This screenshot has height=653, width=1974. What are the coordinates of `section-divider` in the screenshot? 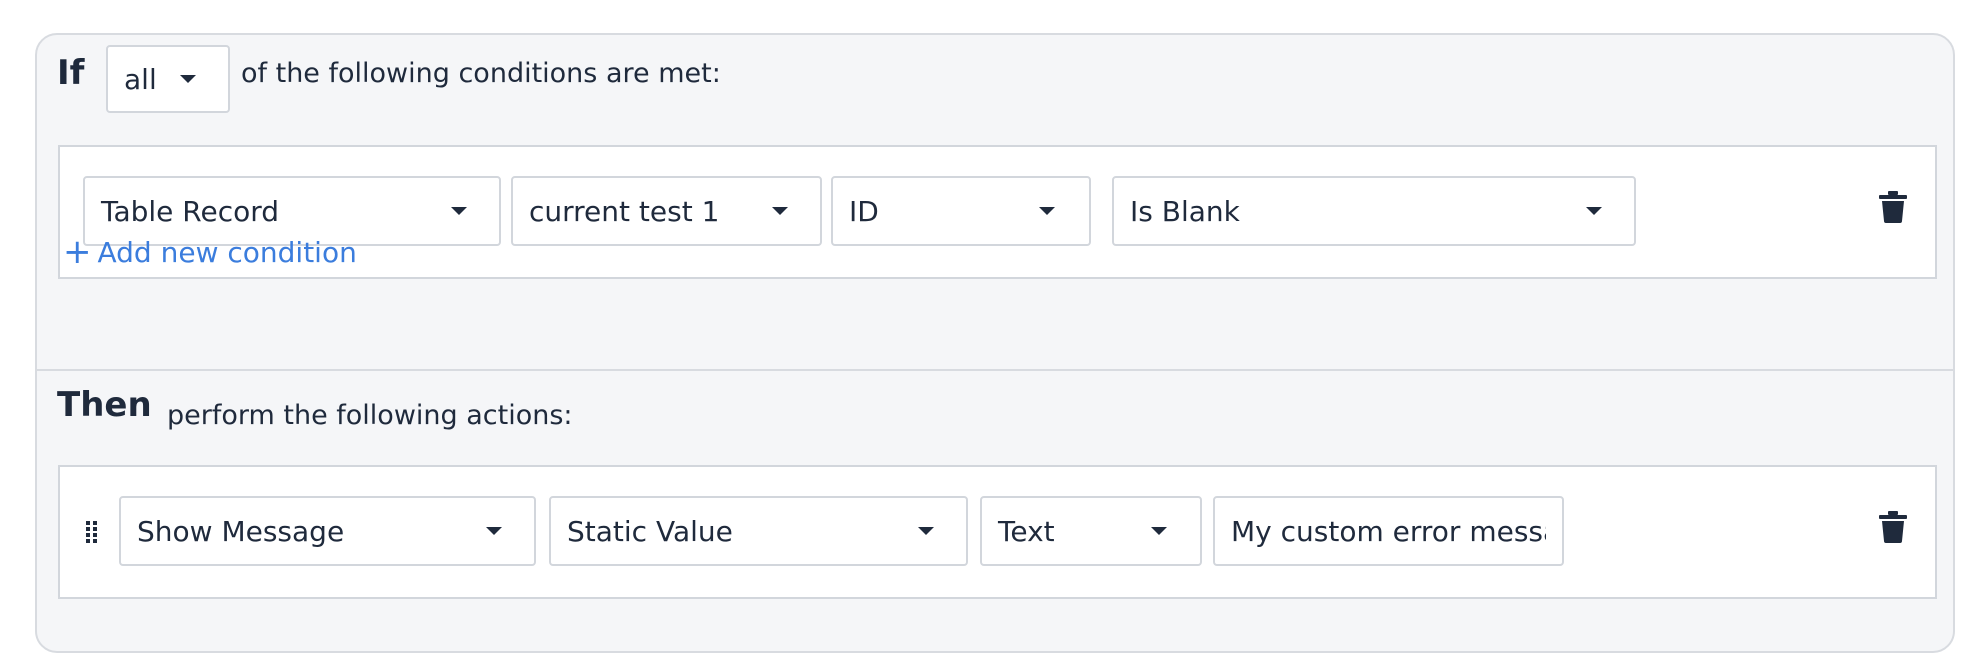 It's located at (995, 370).